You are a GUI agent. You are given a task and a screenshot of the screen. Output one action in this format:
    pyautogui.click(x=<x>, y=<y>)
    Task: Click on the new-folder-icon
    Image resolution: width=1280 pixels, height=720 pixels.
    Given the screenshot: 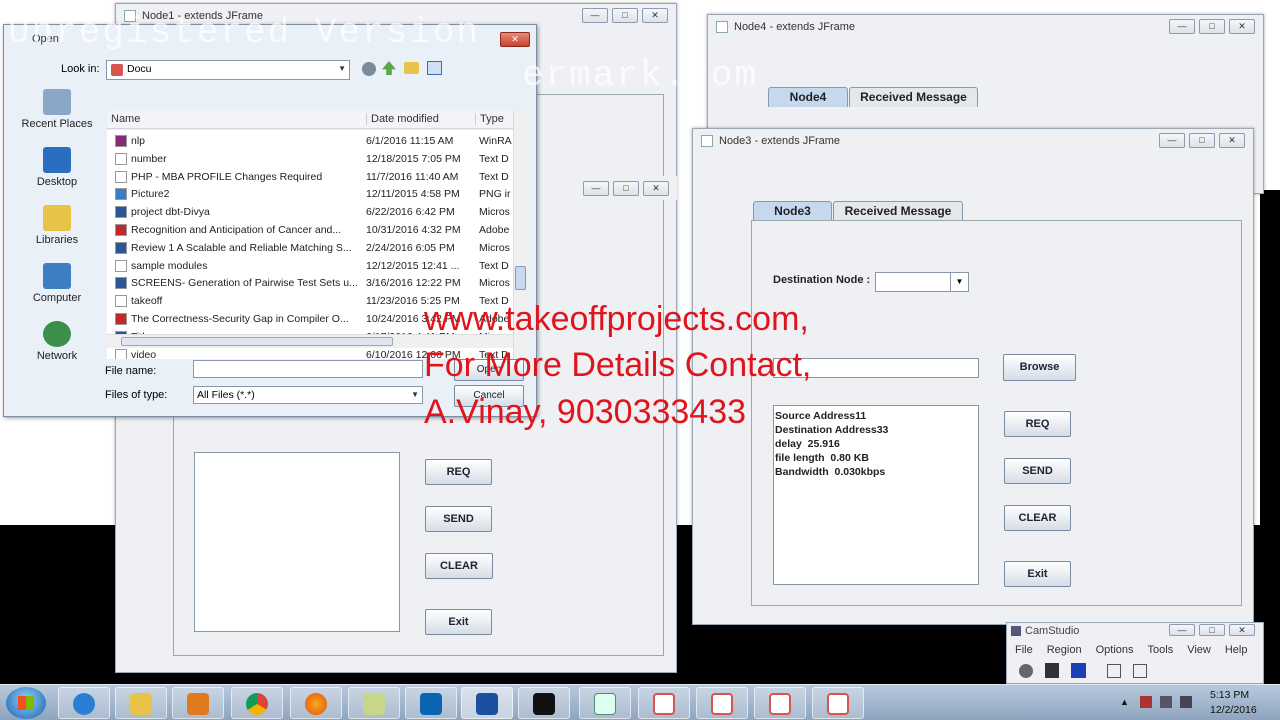 What is the action you would take?
    pyautogui.click(x=411, y=68)
    